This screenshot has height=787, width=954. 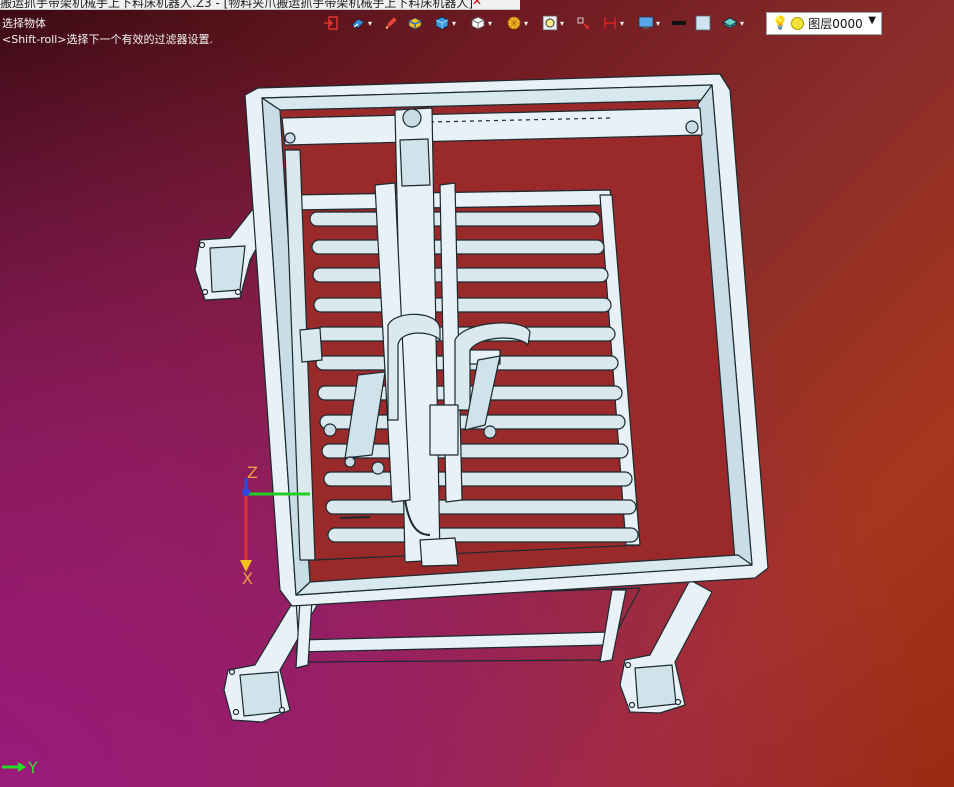 What do you see at coordinates (32, 767) in the screenshot?
I see `corner-y-label: Y` at bounding box center [32, 767].